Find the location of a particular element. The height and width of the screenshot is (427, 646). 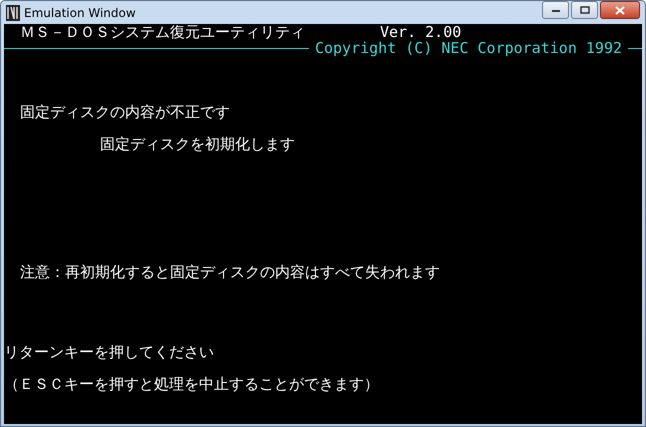

close-icon is located at coordinates (620, 10).